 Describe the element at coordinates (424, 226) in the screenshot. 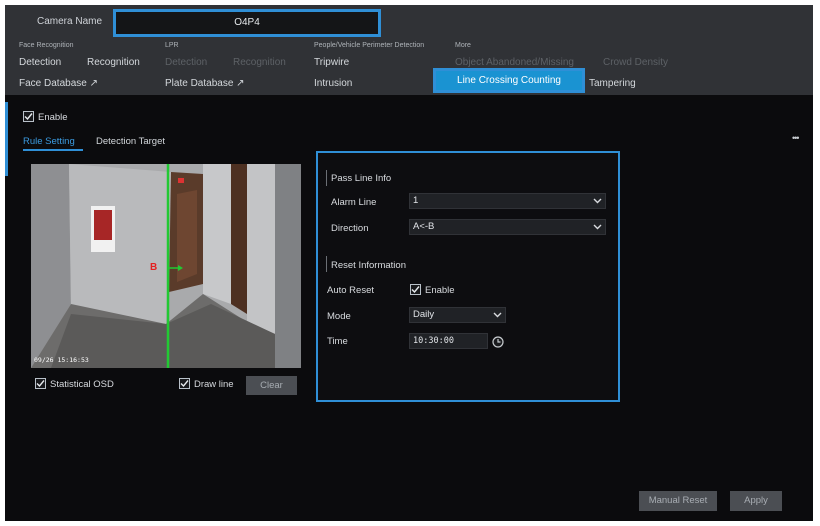

I see `direction-value: A<-B` at that location.